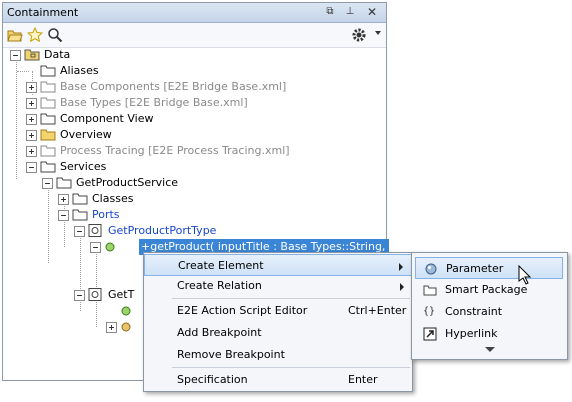 This screenshot has width=572, height=402. Describe the element at coordinates (471, 333) in the screenshot. I see `menu-item-label: Hyperlink` at that location.